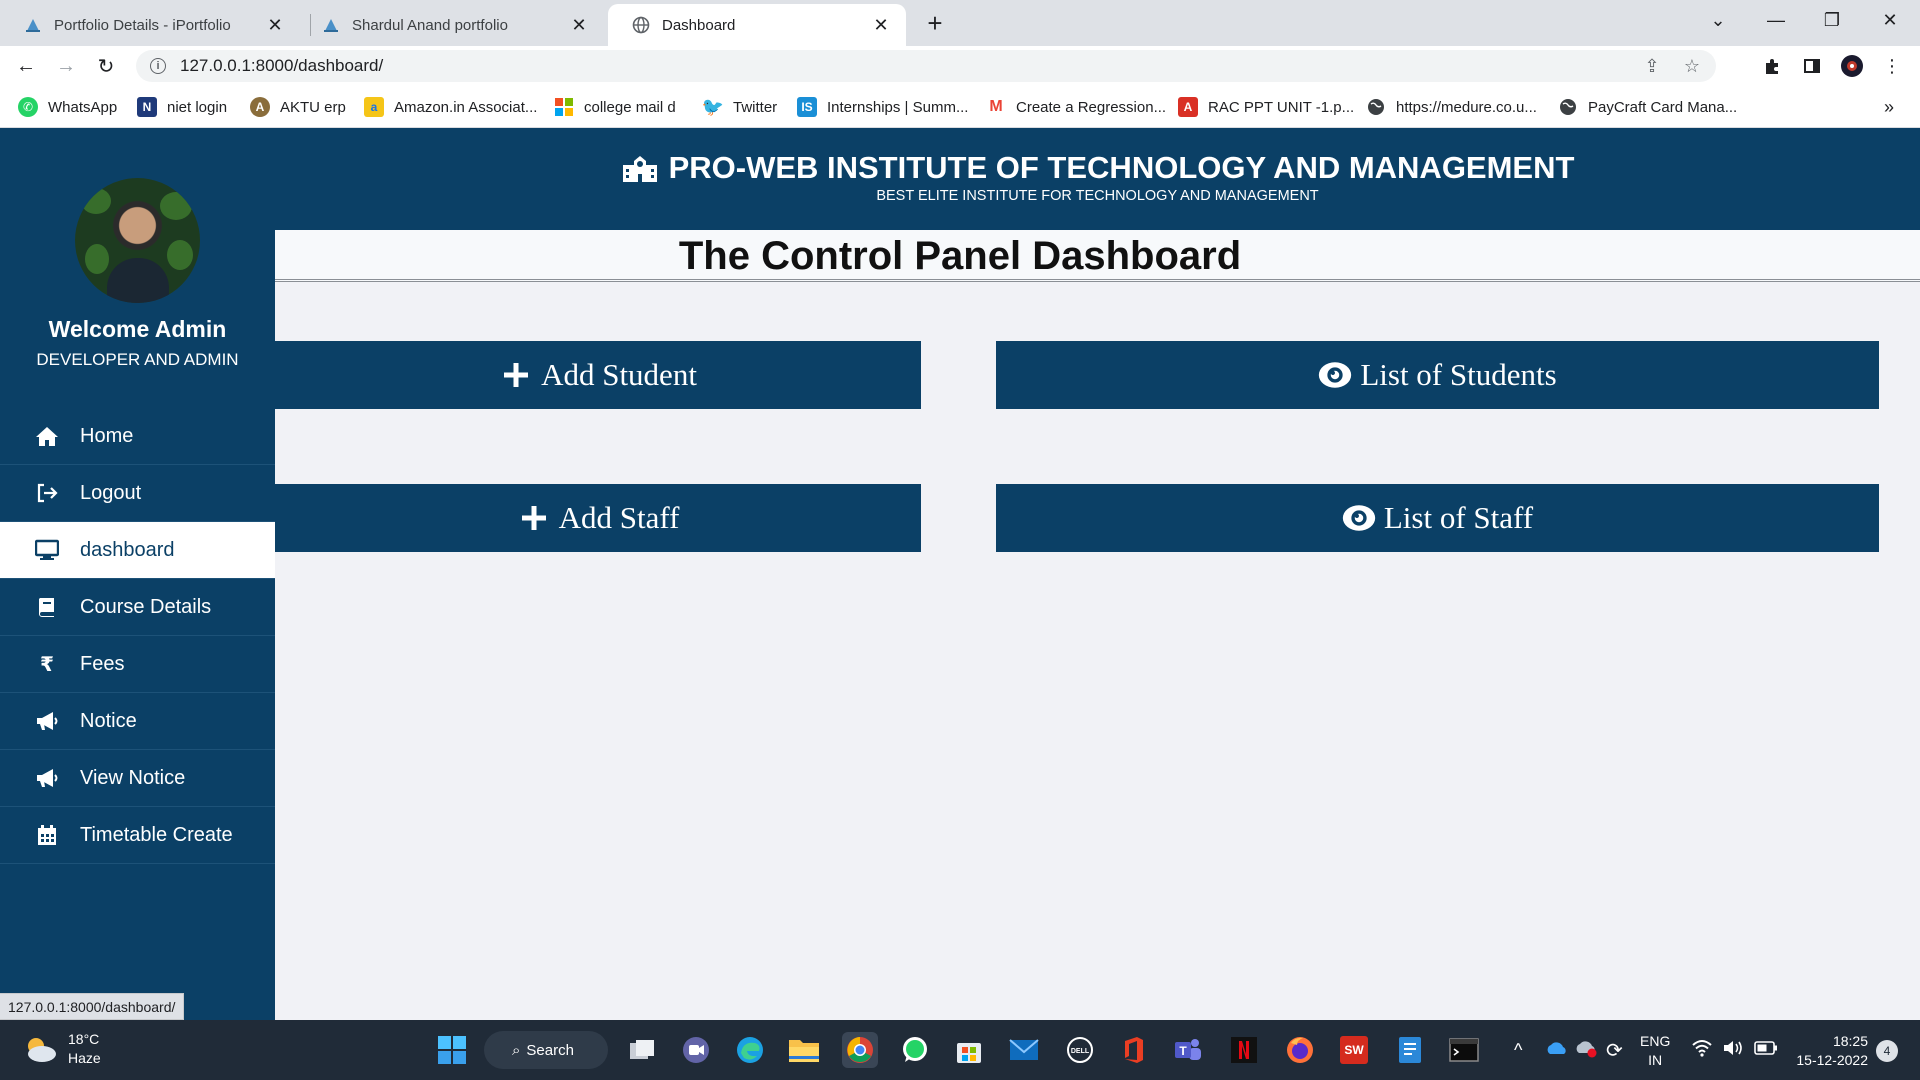 The image size is (1920, 1080). I want to click on battery-icon, so click(1766, 1050).